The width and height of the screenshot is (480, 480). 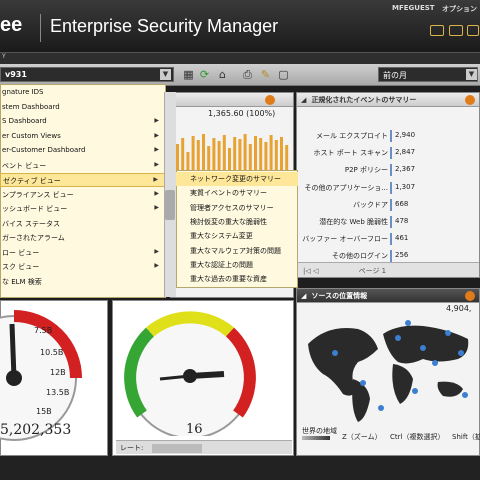 I want to click on subbar-text: Y, so click(x=4, y=56).